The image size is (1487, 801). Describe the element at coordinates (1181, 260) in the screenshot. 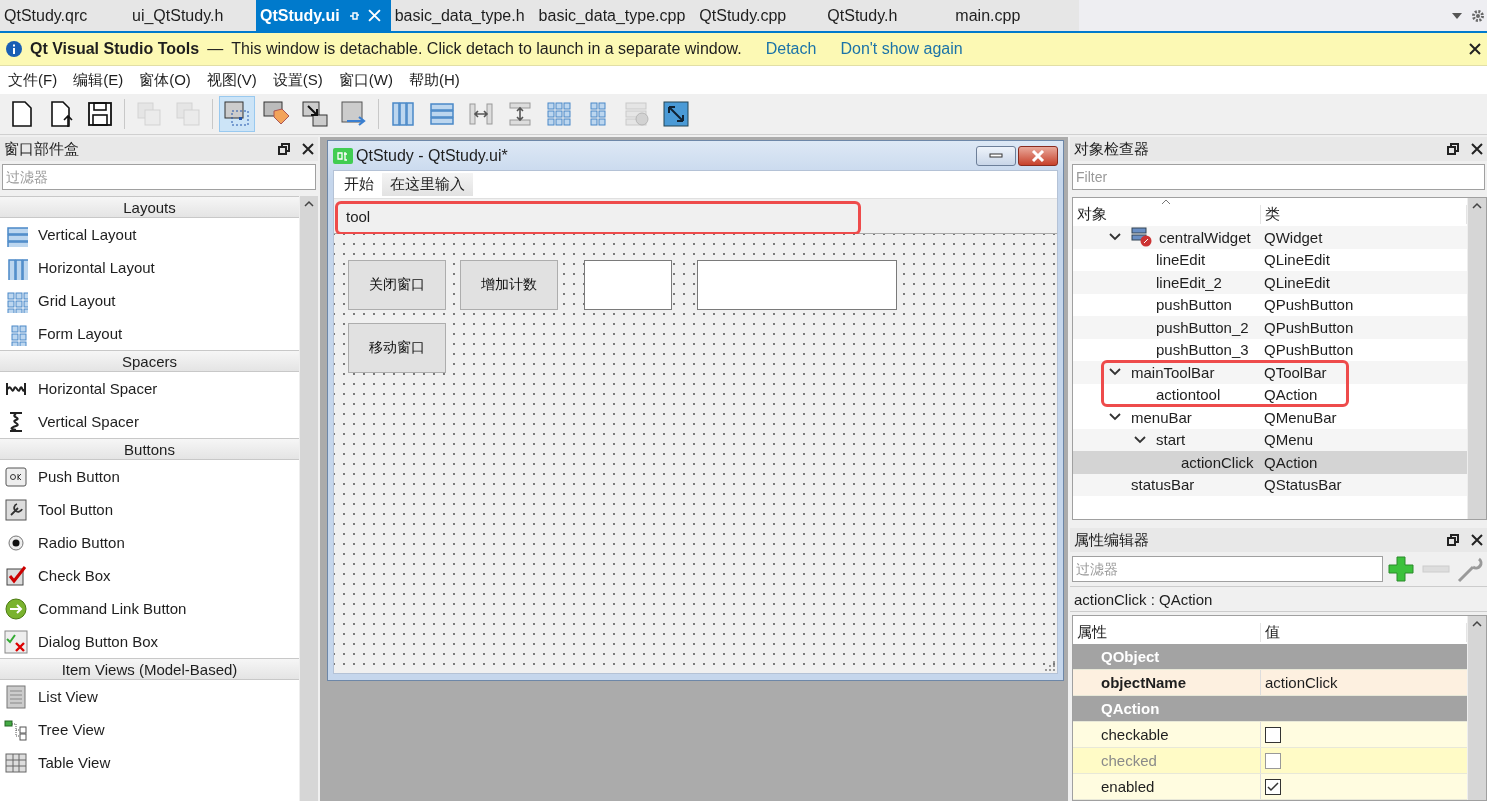

I see `object-name: lineEdit` at that location.